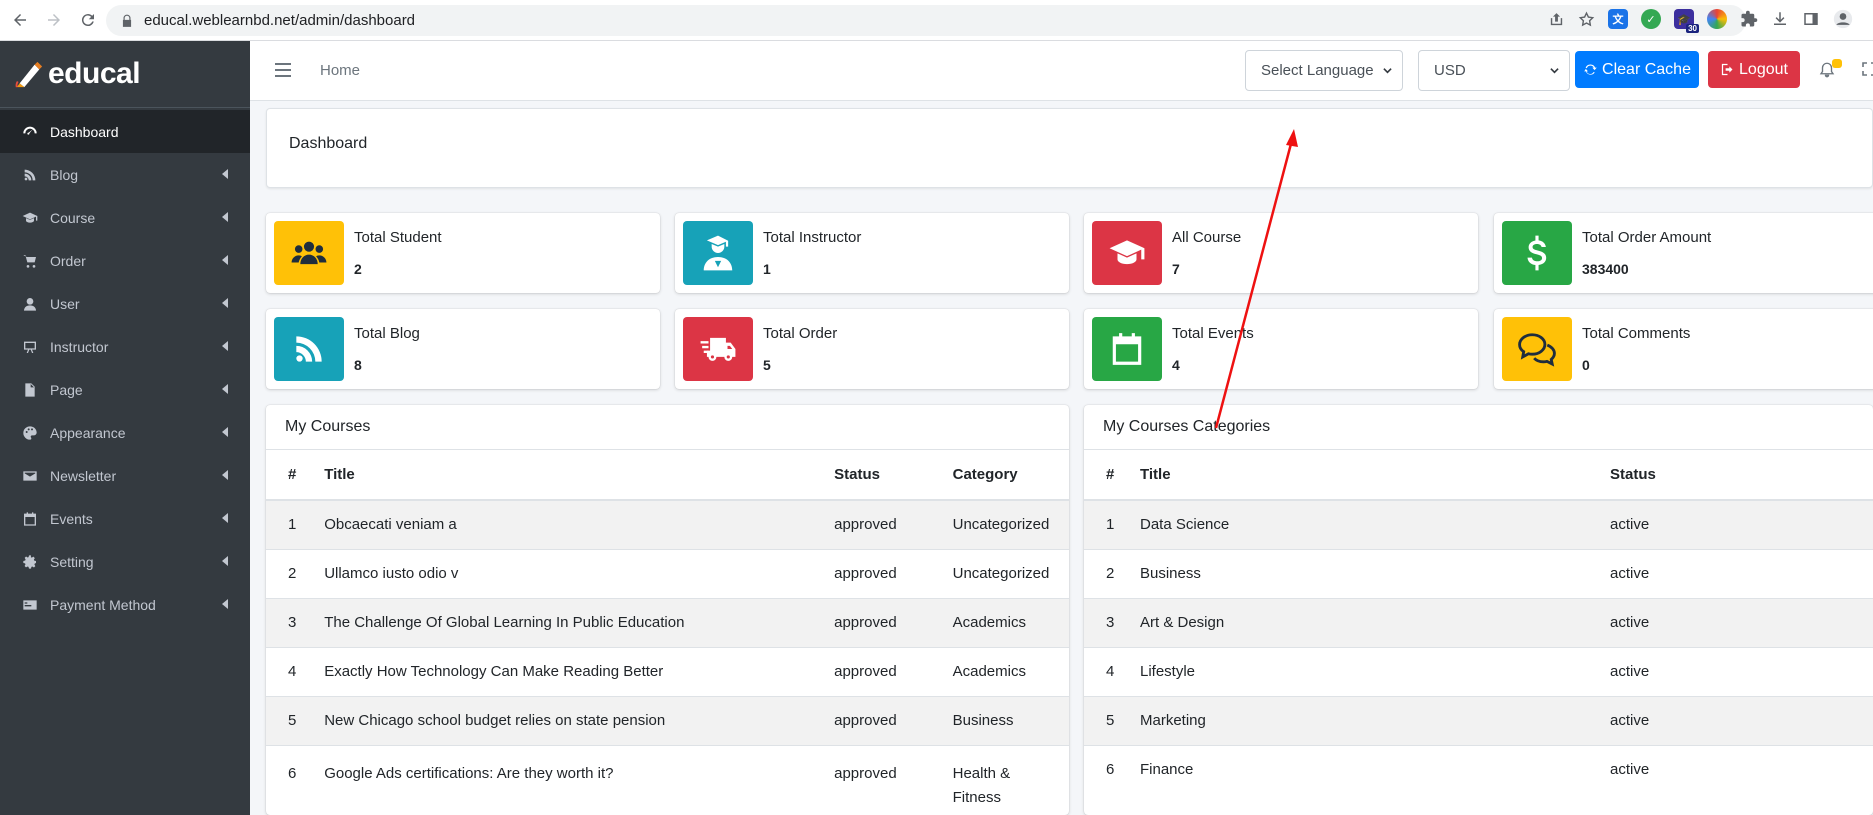 The image size is (1873, 815). Describe the element at coordinates (1112, 720) in the screenshot. I see `table-cell: 5` at that location.